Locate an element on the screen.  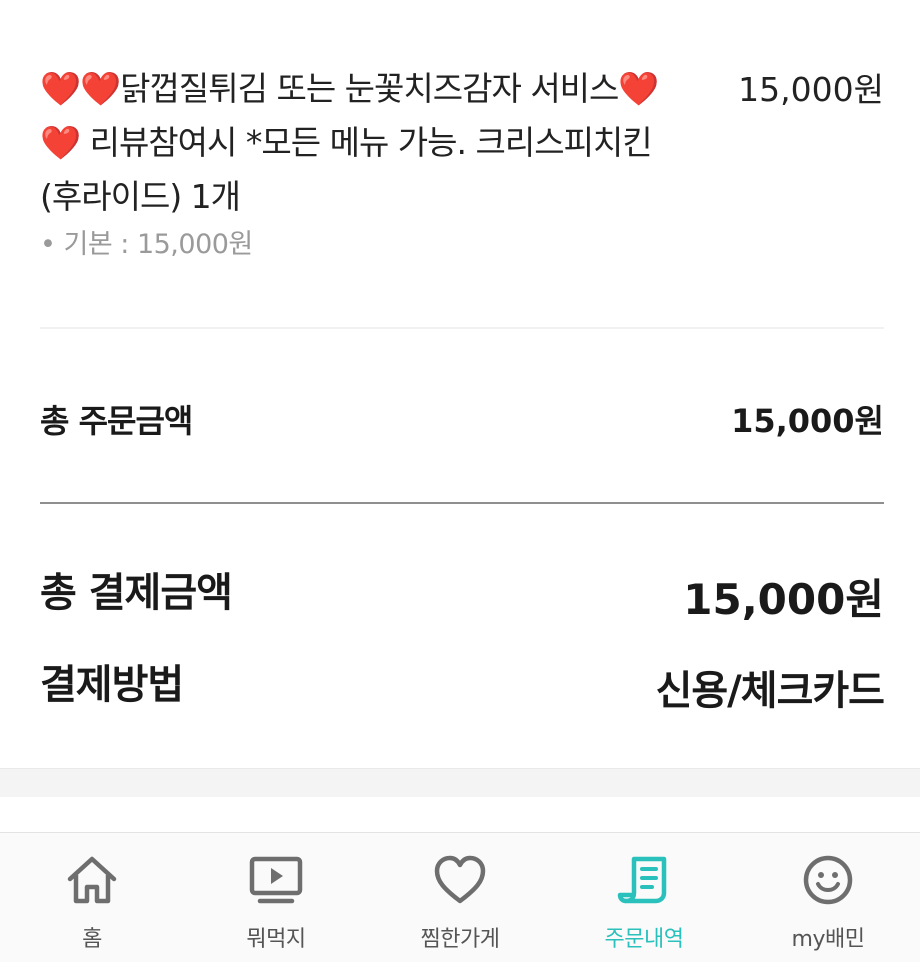
tab-favorites-label: 찜한가게 is located at coordinates (460, 939).